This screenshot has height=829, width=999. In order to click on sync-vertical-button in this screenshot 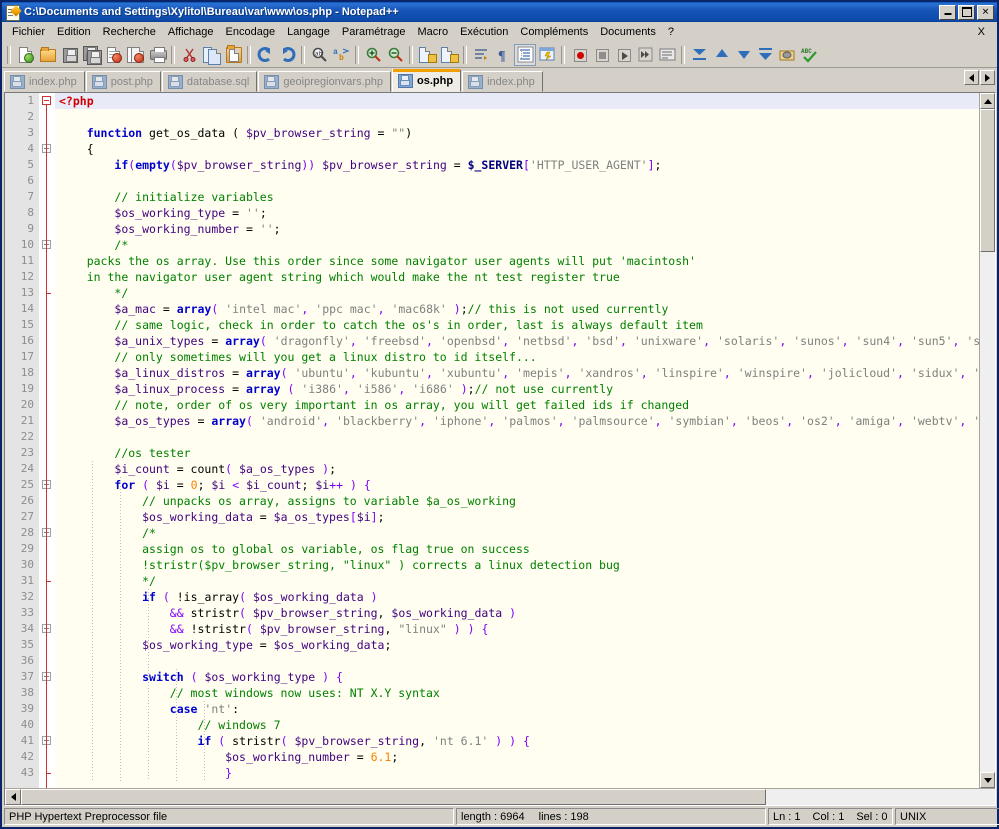, I will do `click(427, 55)`.